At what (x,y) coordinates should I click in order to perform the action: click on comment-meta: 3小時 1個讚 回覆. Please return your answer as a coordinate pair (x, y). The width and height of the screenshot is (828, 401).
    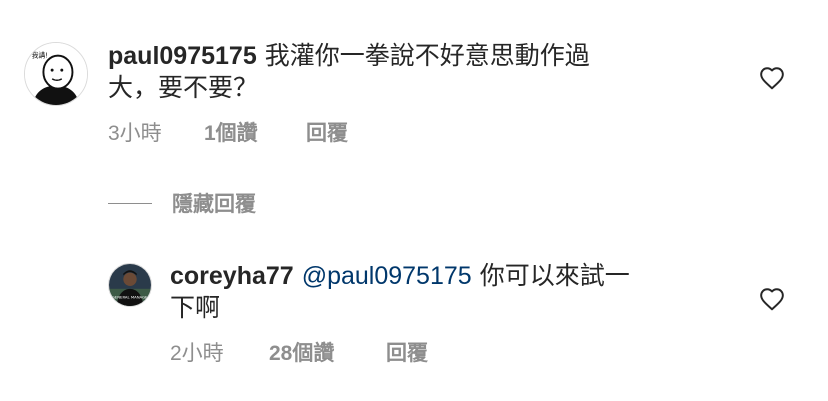
    Looking at the image, I should click on (228, 132).